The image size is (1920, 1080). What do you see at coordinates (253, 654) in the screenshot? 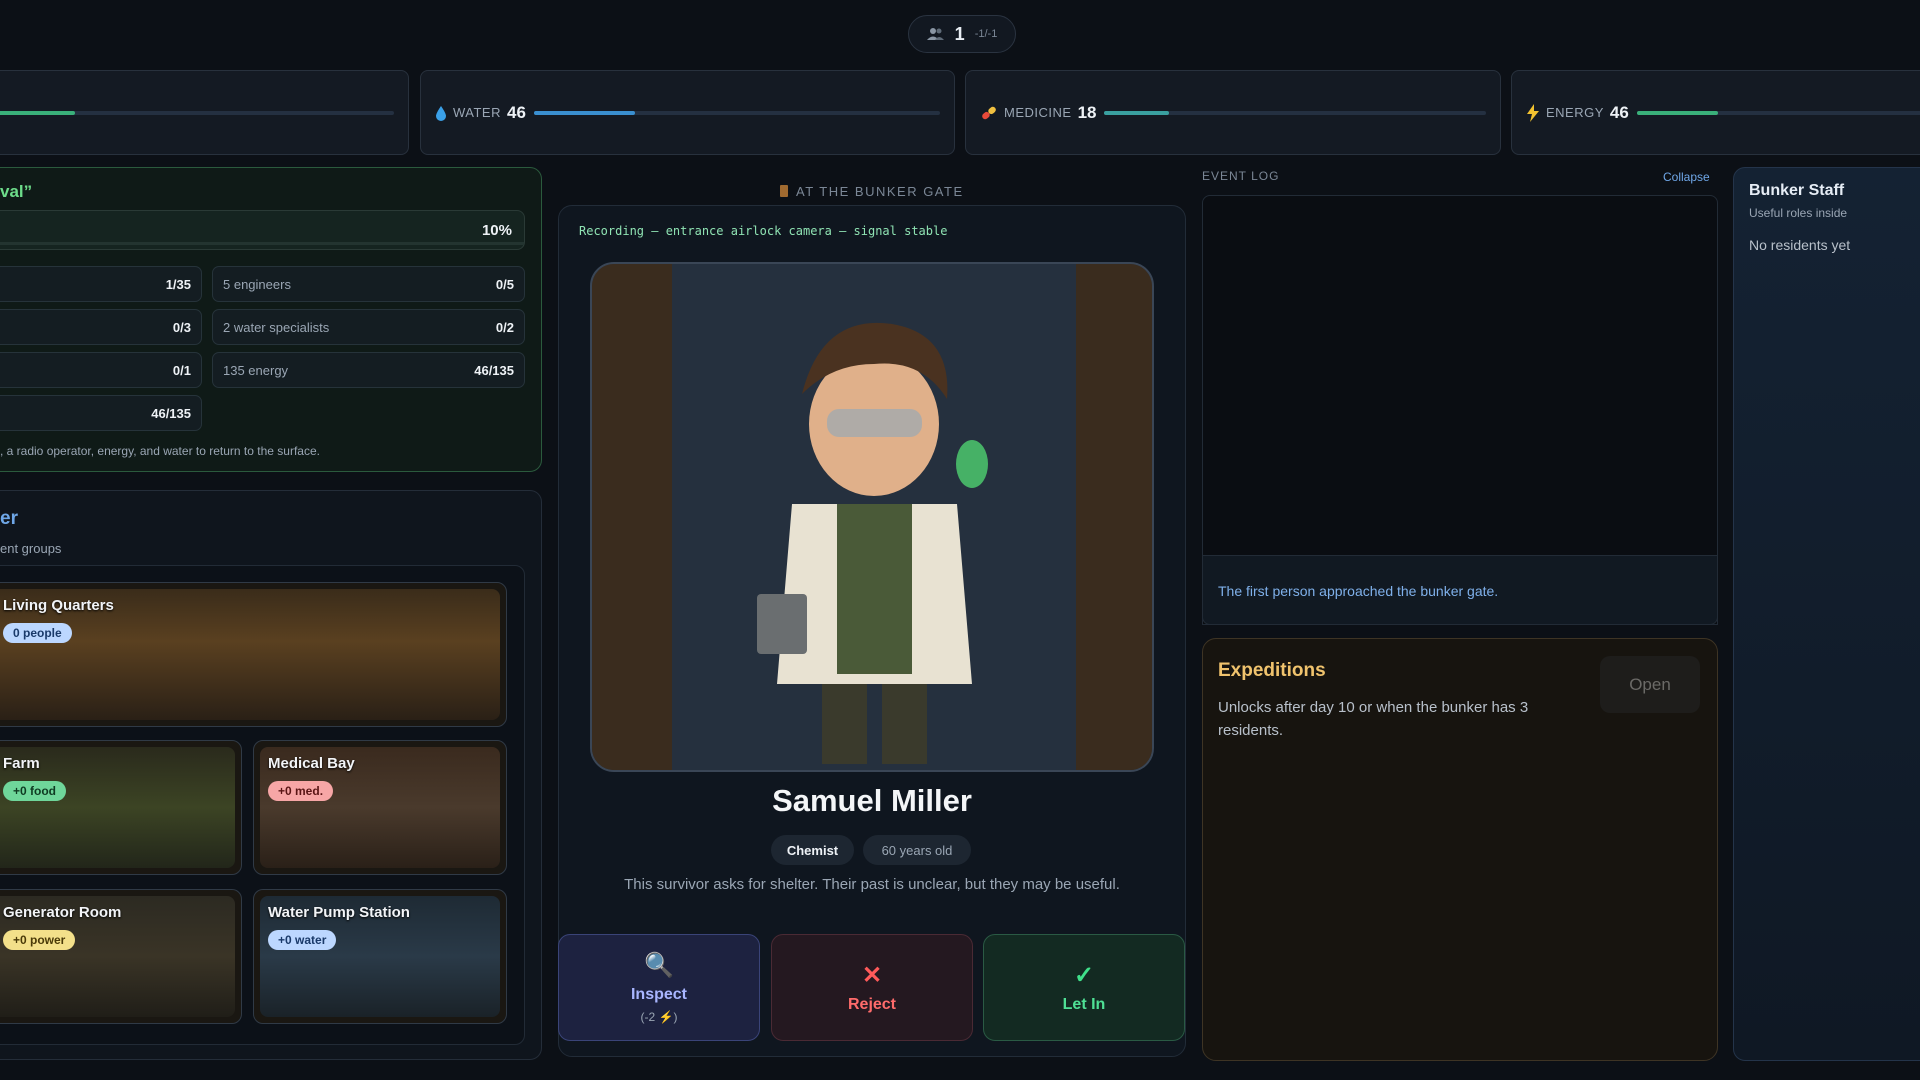
I see `room-living-quarters: Living Quarters 0 people` at bounding box center [253, 654].